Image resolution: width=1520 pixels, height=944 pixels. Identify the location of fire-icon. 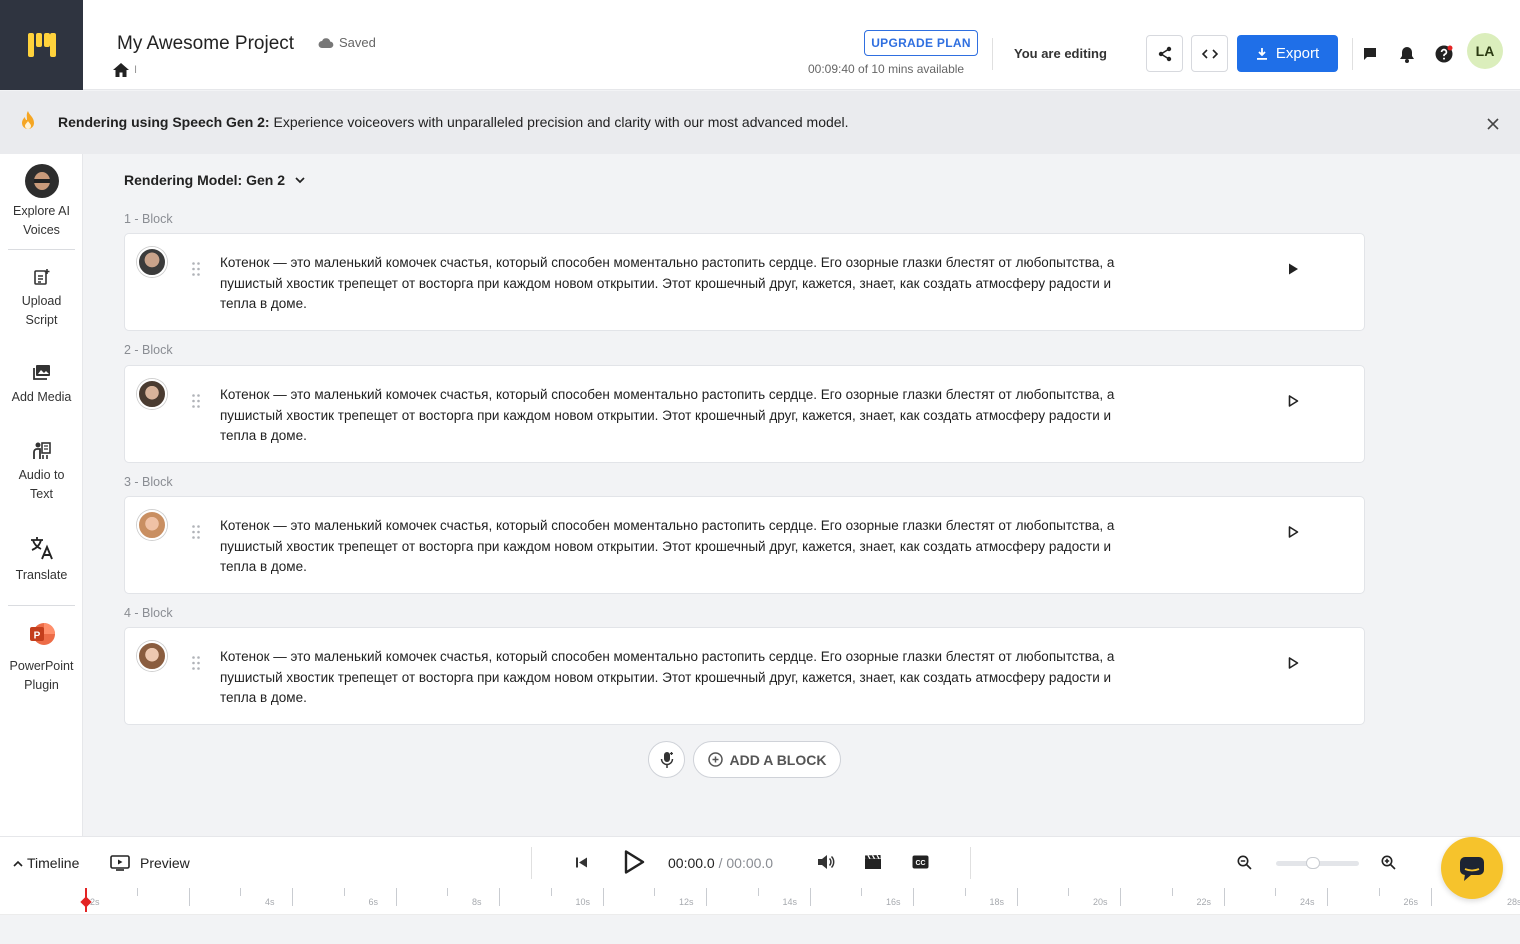
(28, 120).